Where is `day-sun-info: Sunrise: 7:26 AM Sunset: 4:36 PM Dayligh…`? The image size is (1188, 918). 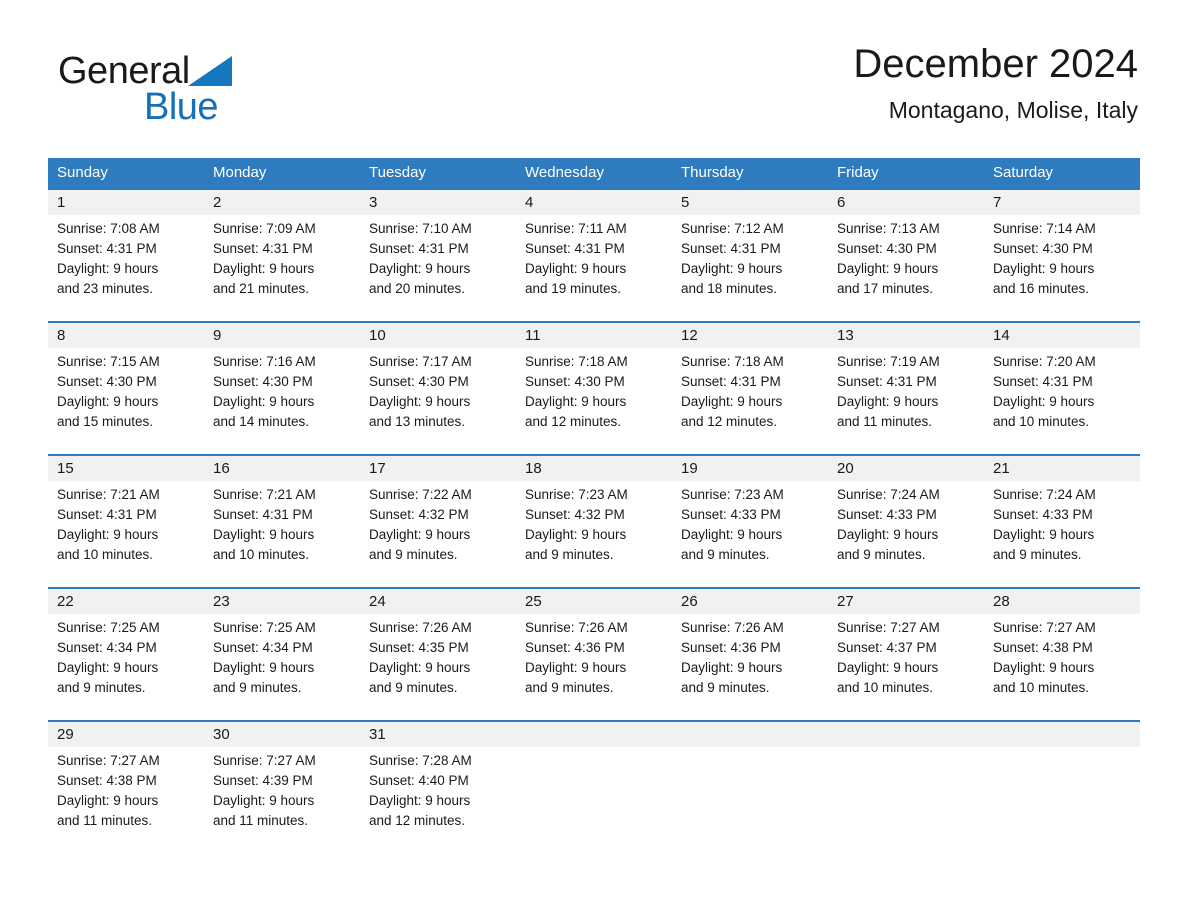 day-sun-info: Sunrise: 7:26 AM Sunset: 4:36 PM Dayligh… is located at coordinates (732, 657).